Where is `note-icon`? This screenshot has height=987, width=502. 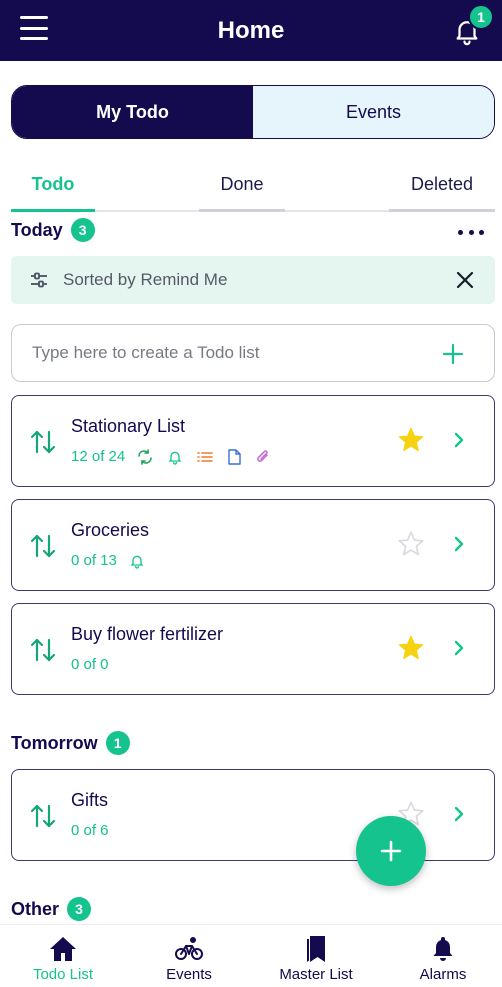
note-icon is located at coordinates (234, 456).